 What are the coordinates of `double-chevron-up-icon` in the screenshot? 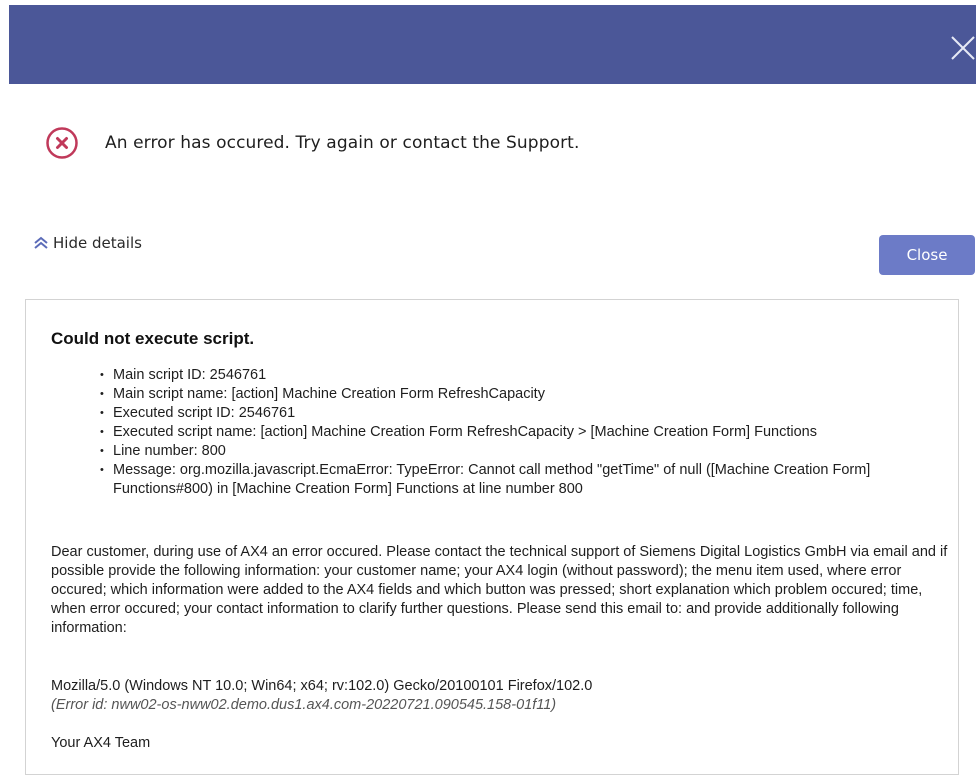 It's located at (41, 243).